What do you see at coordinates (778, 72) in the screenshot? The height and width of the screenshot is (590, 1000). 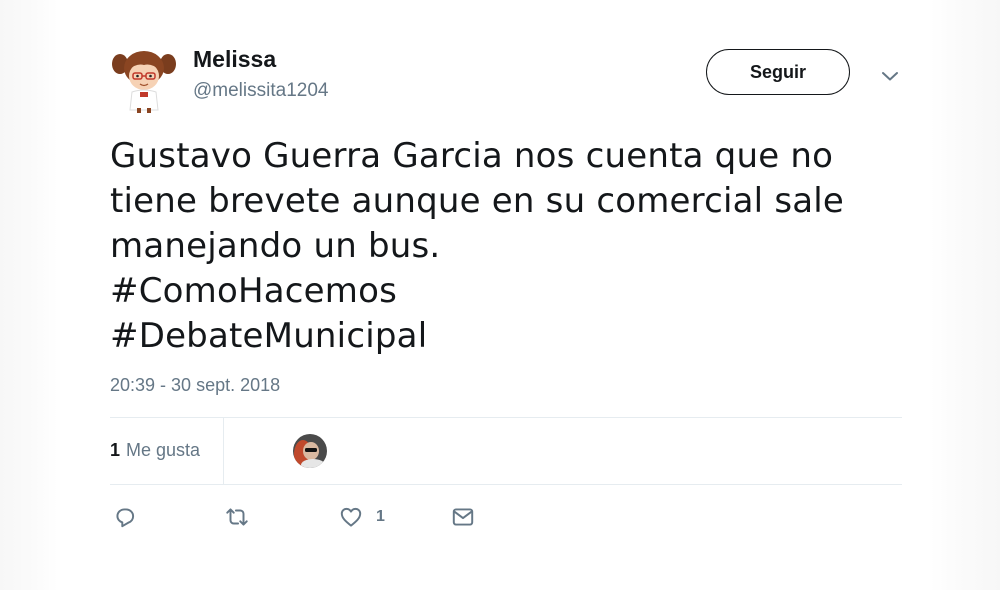 I see `follow-button: Seguir` at bounding box center [778, 72].